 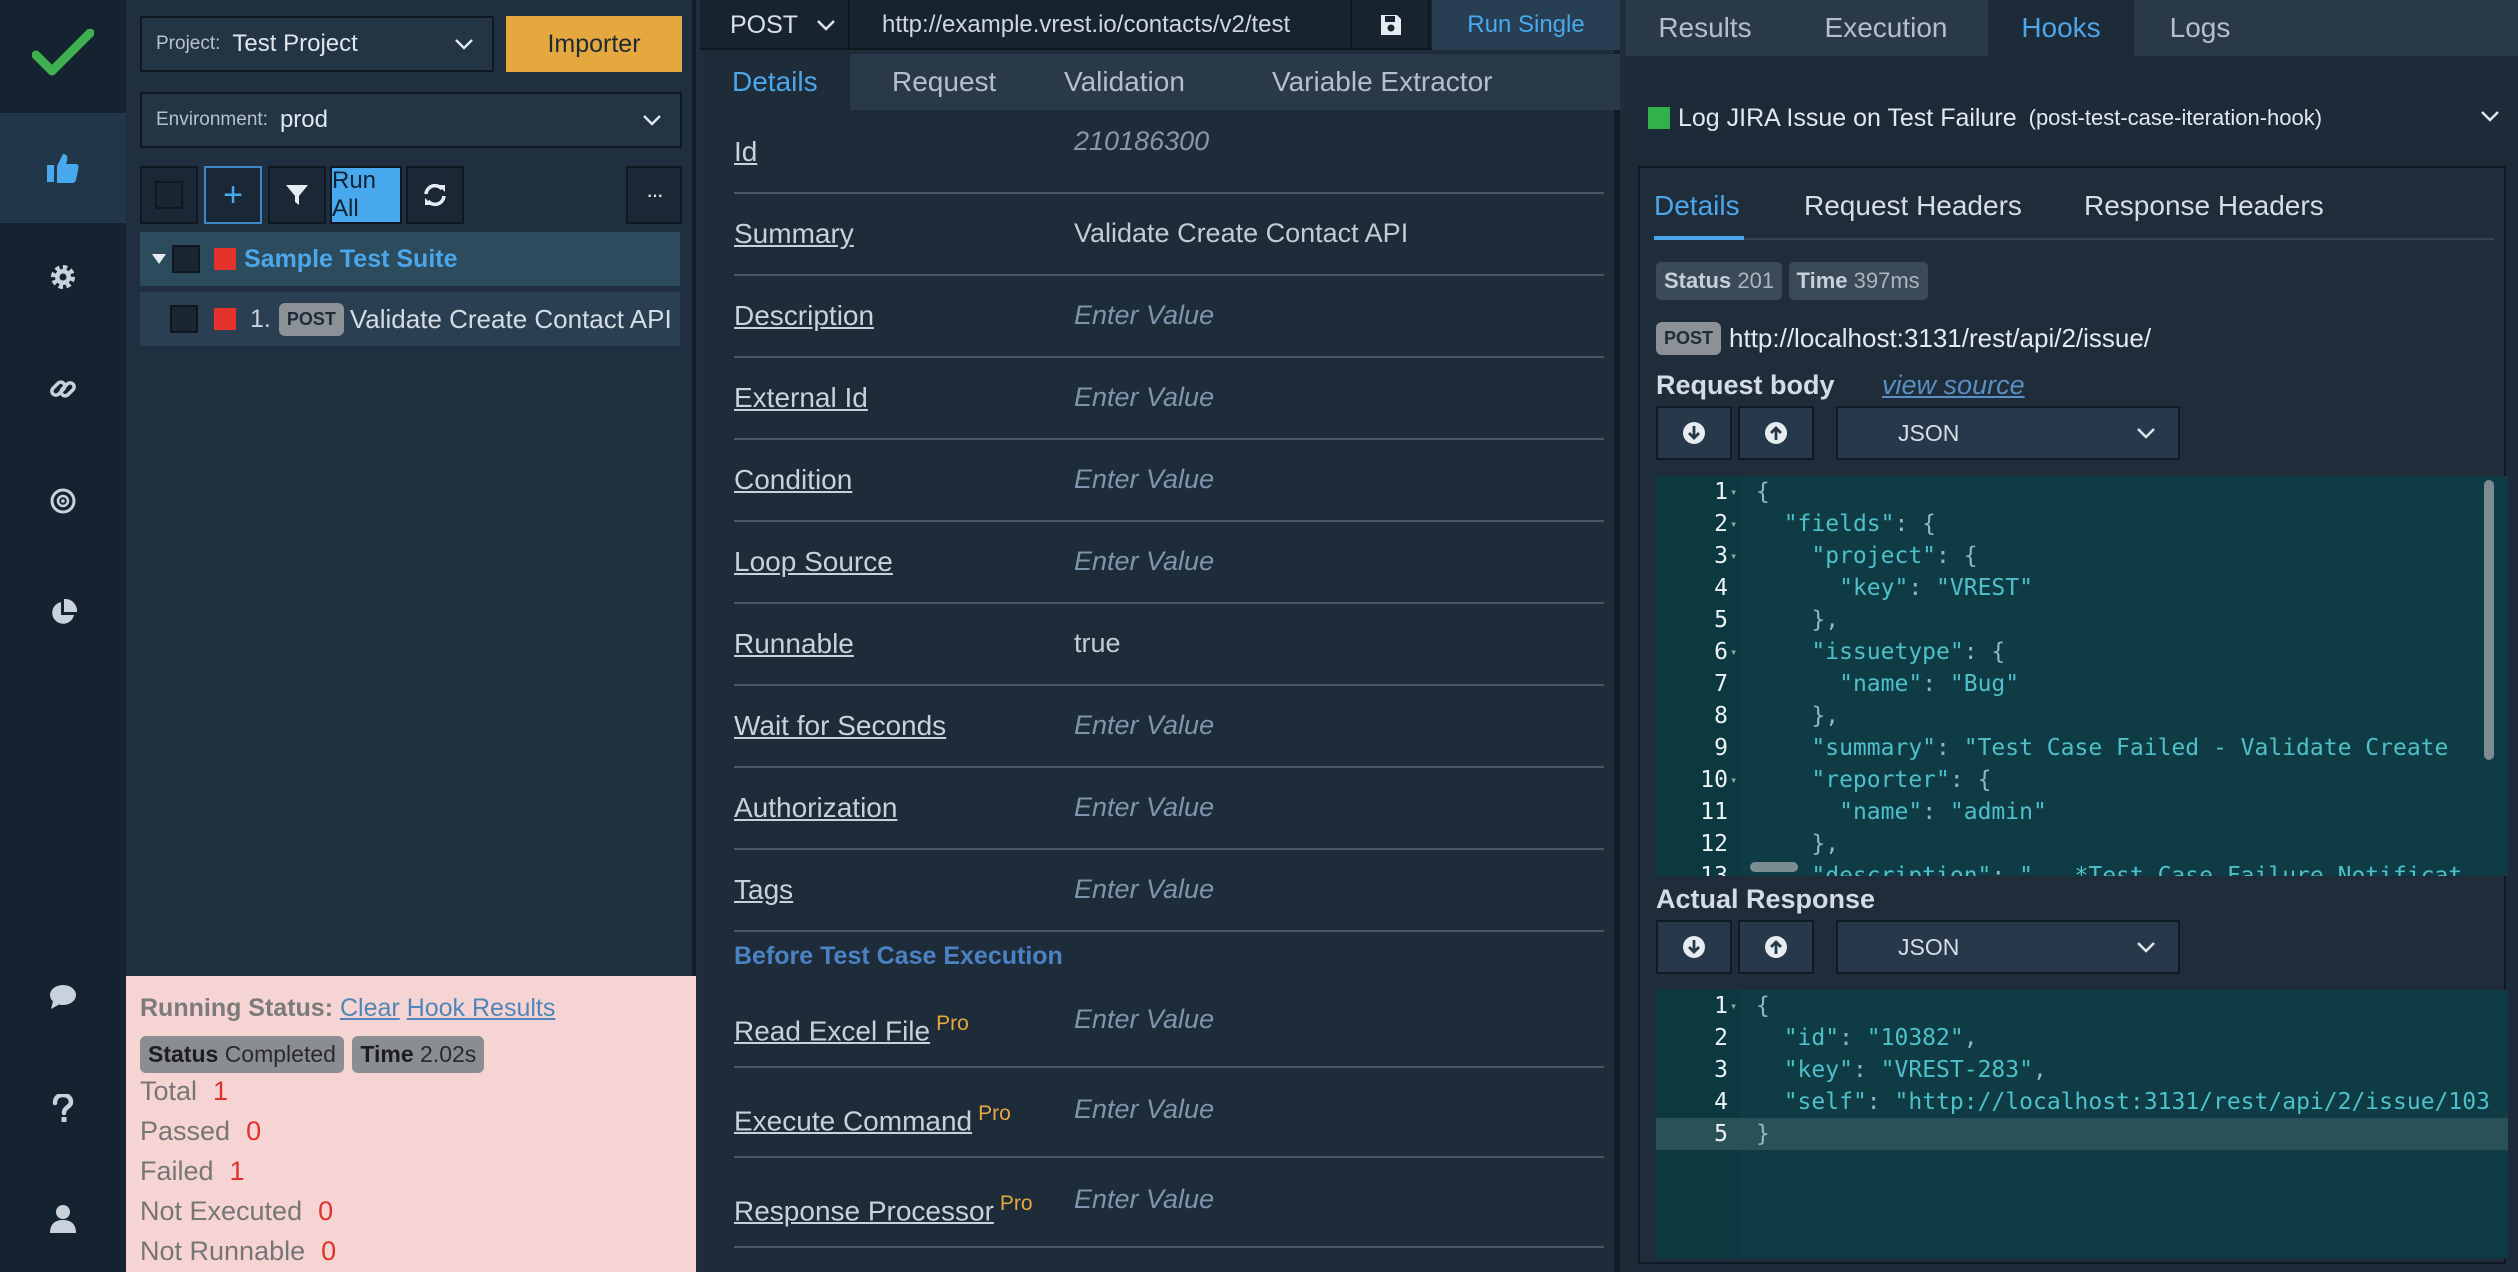 What do you see at coordinates (1776, 947) in the screenshot?
I see `response-collapse-all-button` at bounding box center [1776, 947].